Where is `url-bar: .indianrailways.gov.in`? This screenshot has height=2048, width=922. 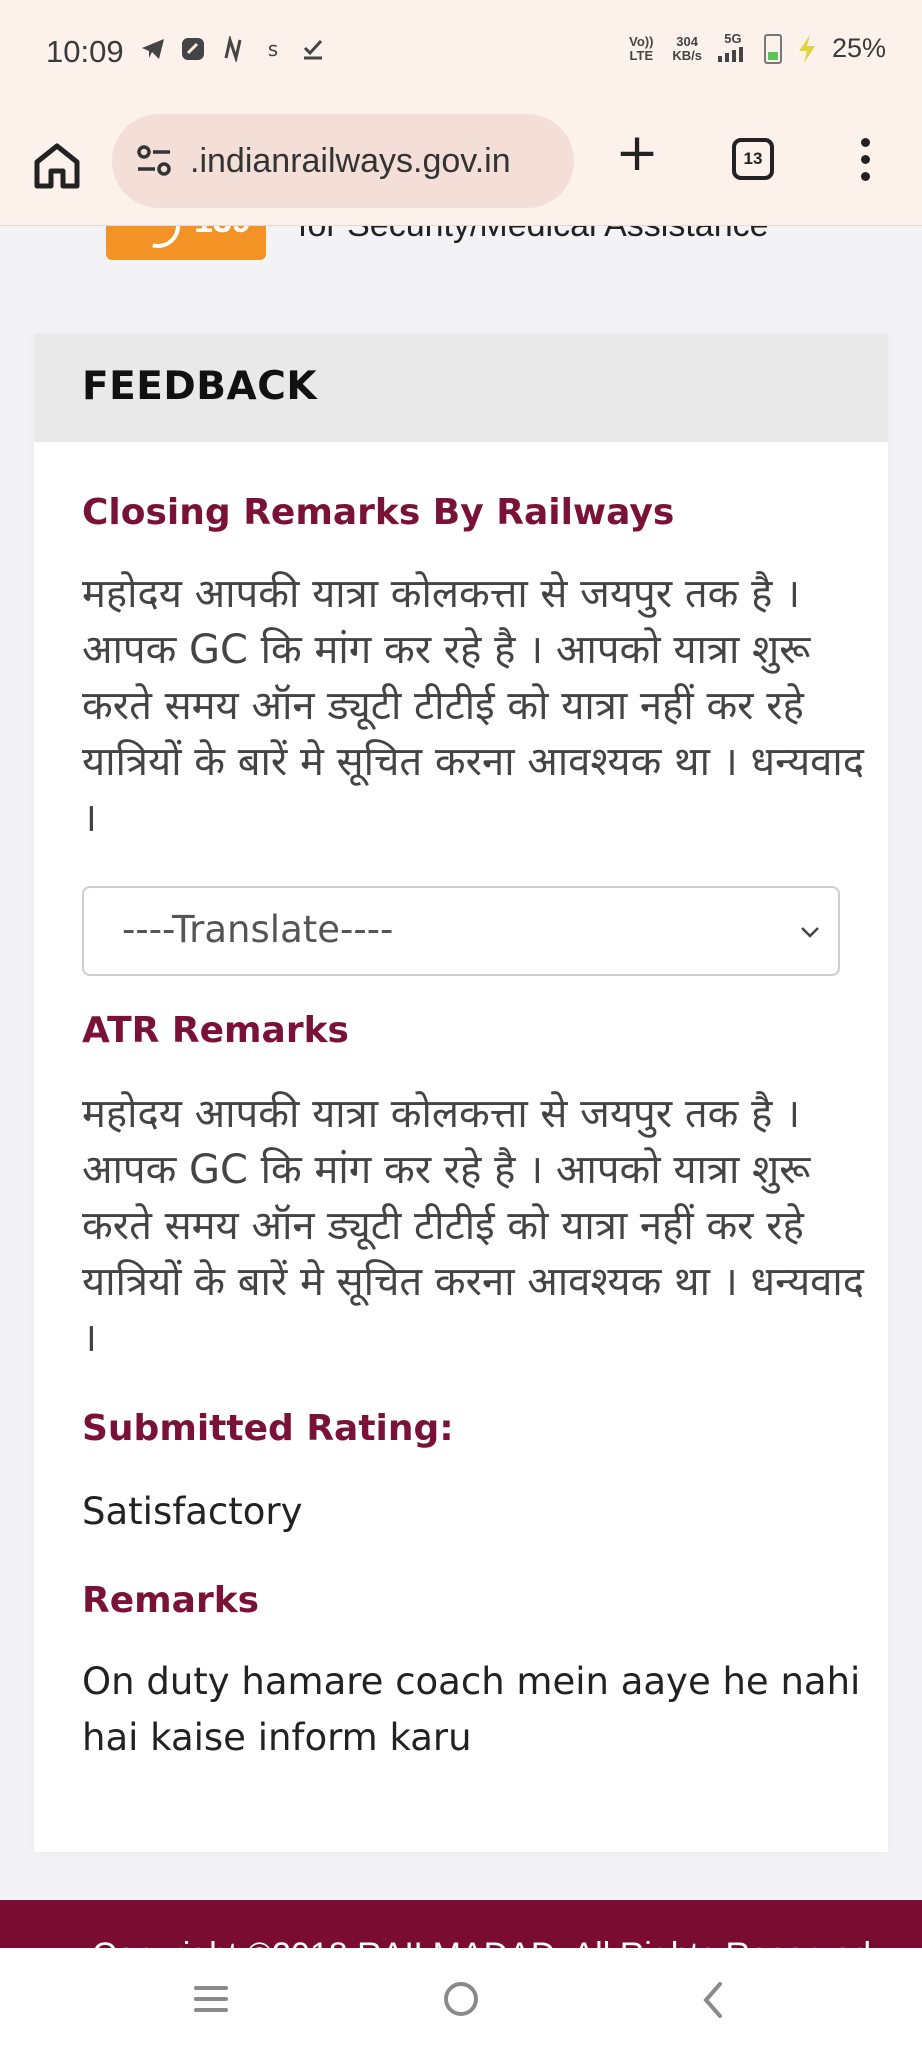
url-bar: .indianrailways.gov.in is located at coordinates (343, 161).